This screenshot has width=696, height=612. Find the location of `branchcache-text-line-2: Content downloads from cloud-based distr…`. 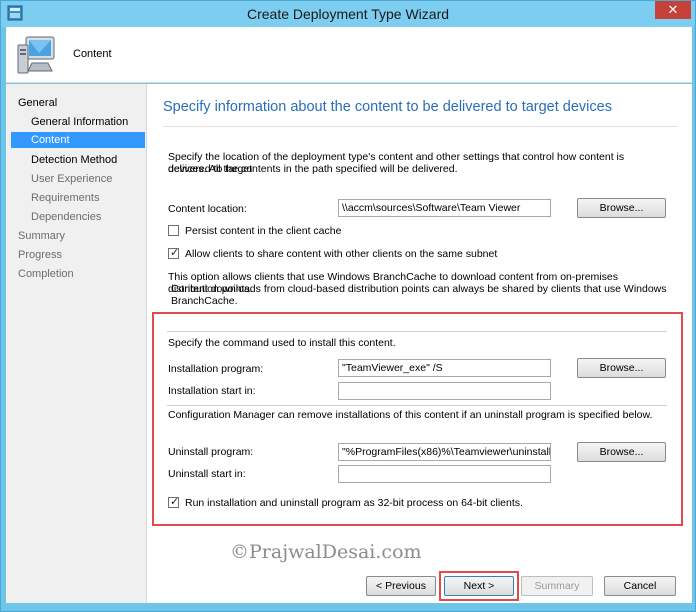

branchcache-text-line-2: Content downloads from cloud-based distr… is located at coordinates (419, 289).